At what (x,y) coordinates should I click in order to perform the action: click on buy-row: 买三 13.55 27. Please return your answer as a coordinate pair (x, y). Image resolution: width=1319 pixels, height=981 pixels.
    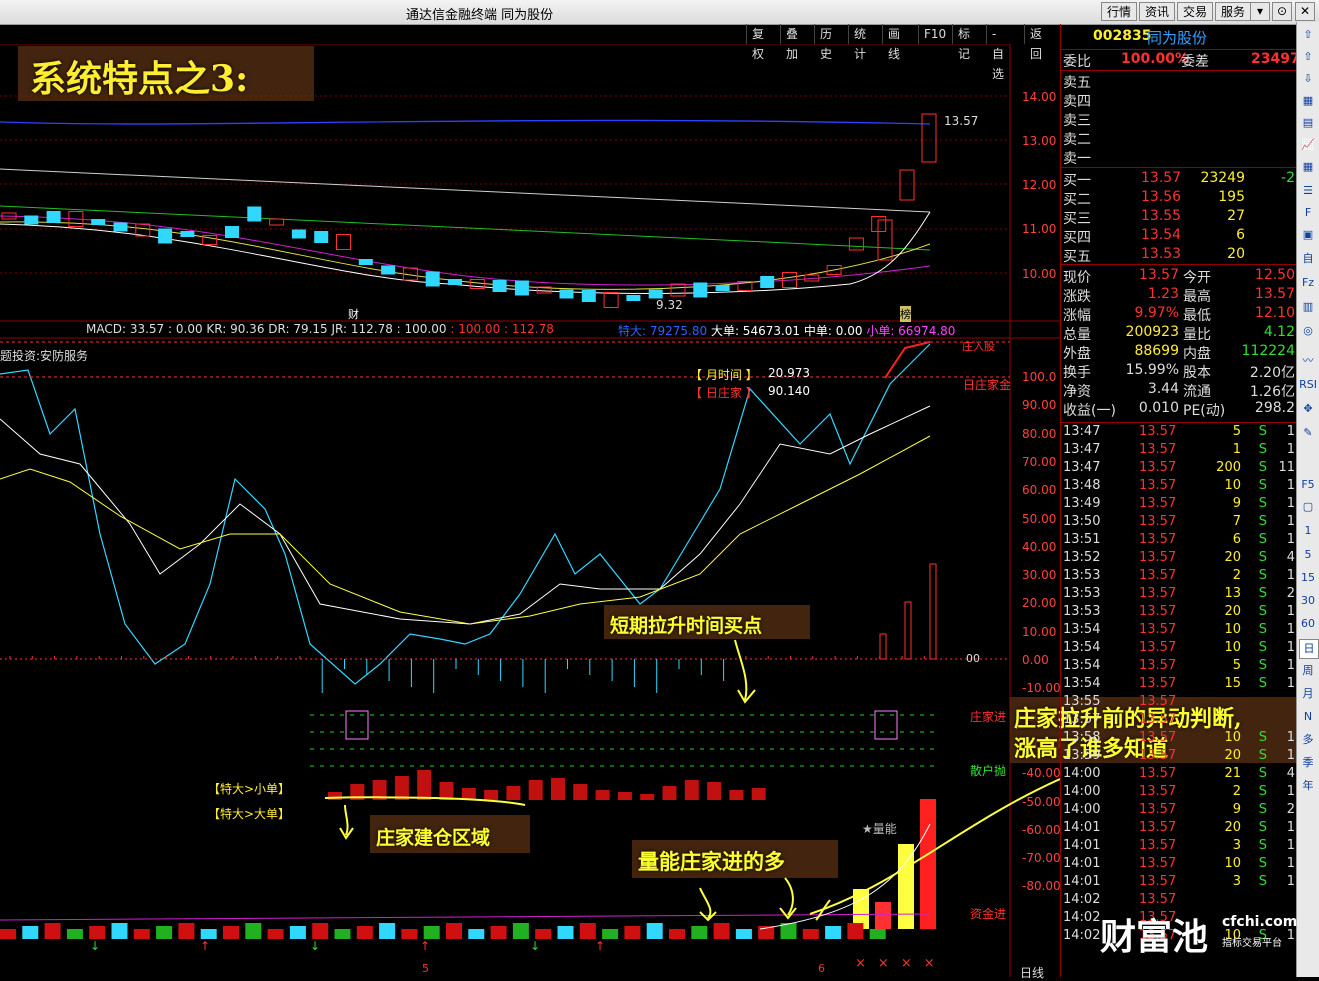
    Looking at the image, I should click on (1179, 217).